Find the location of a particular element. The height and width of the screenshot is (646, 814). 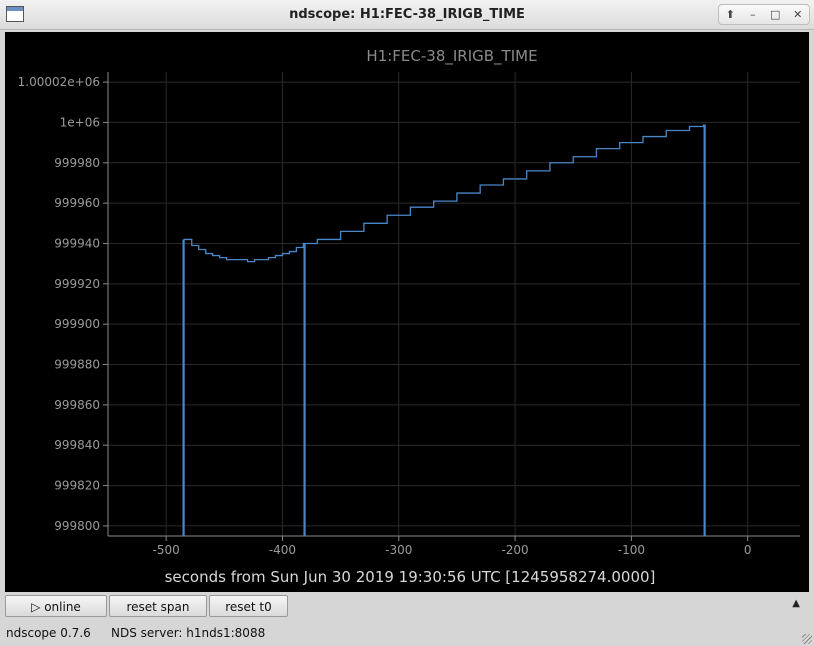

y-tick-label: 999880 is located at coordinates (77, 365).